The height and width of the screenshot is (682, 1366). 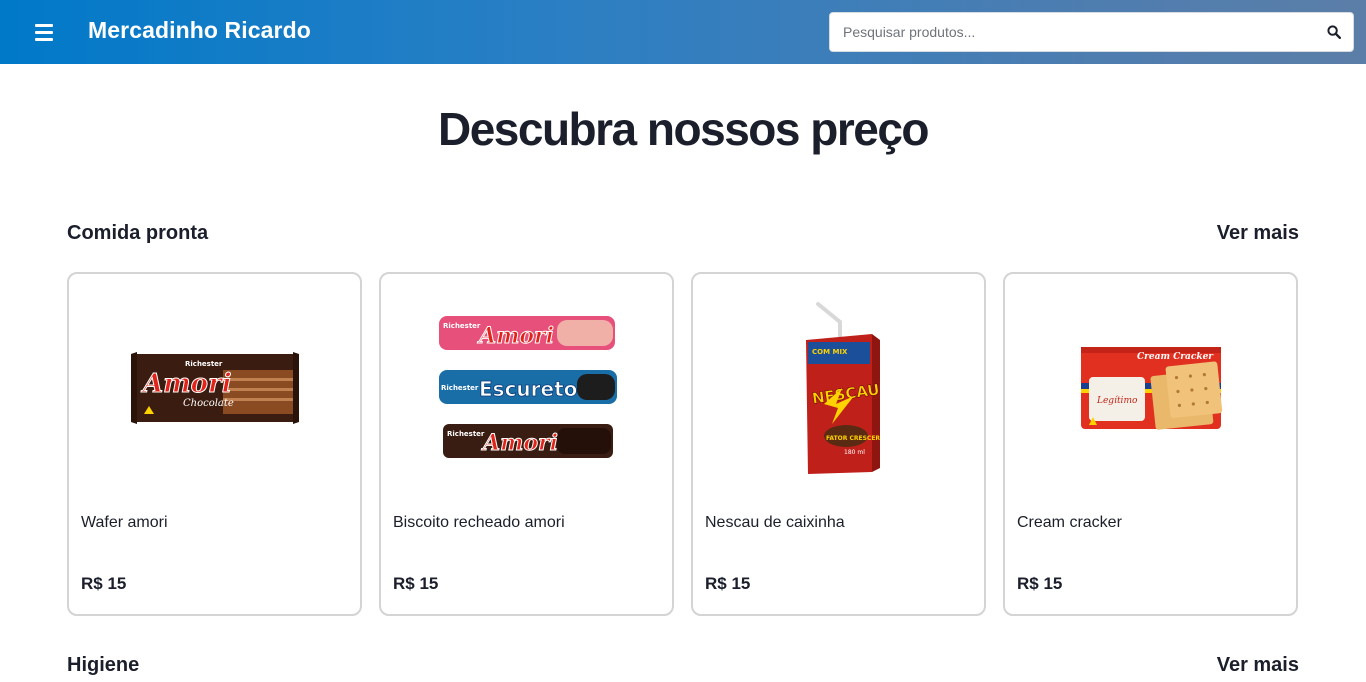 I want to click on product-name: Wafer amori, so click(x=124, y=522).